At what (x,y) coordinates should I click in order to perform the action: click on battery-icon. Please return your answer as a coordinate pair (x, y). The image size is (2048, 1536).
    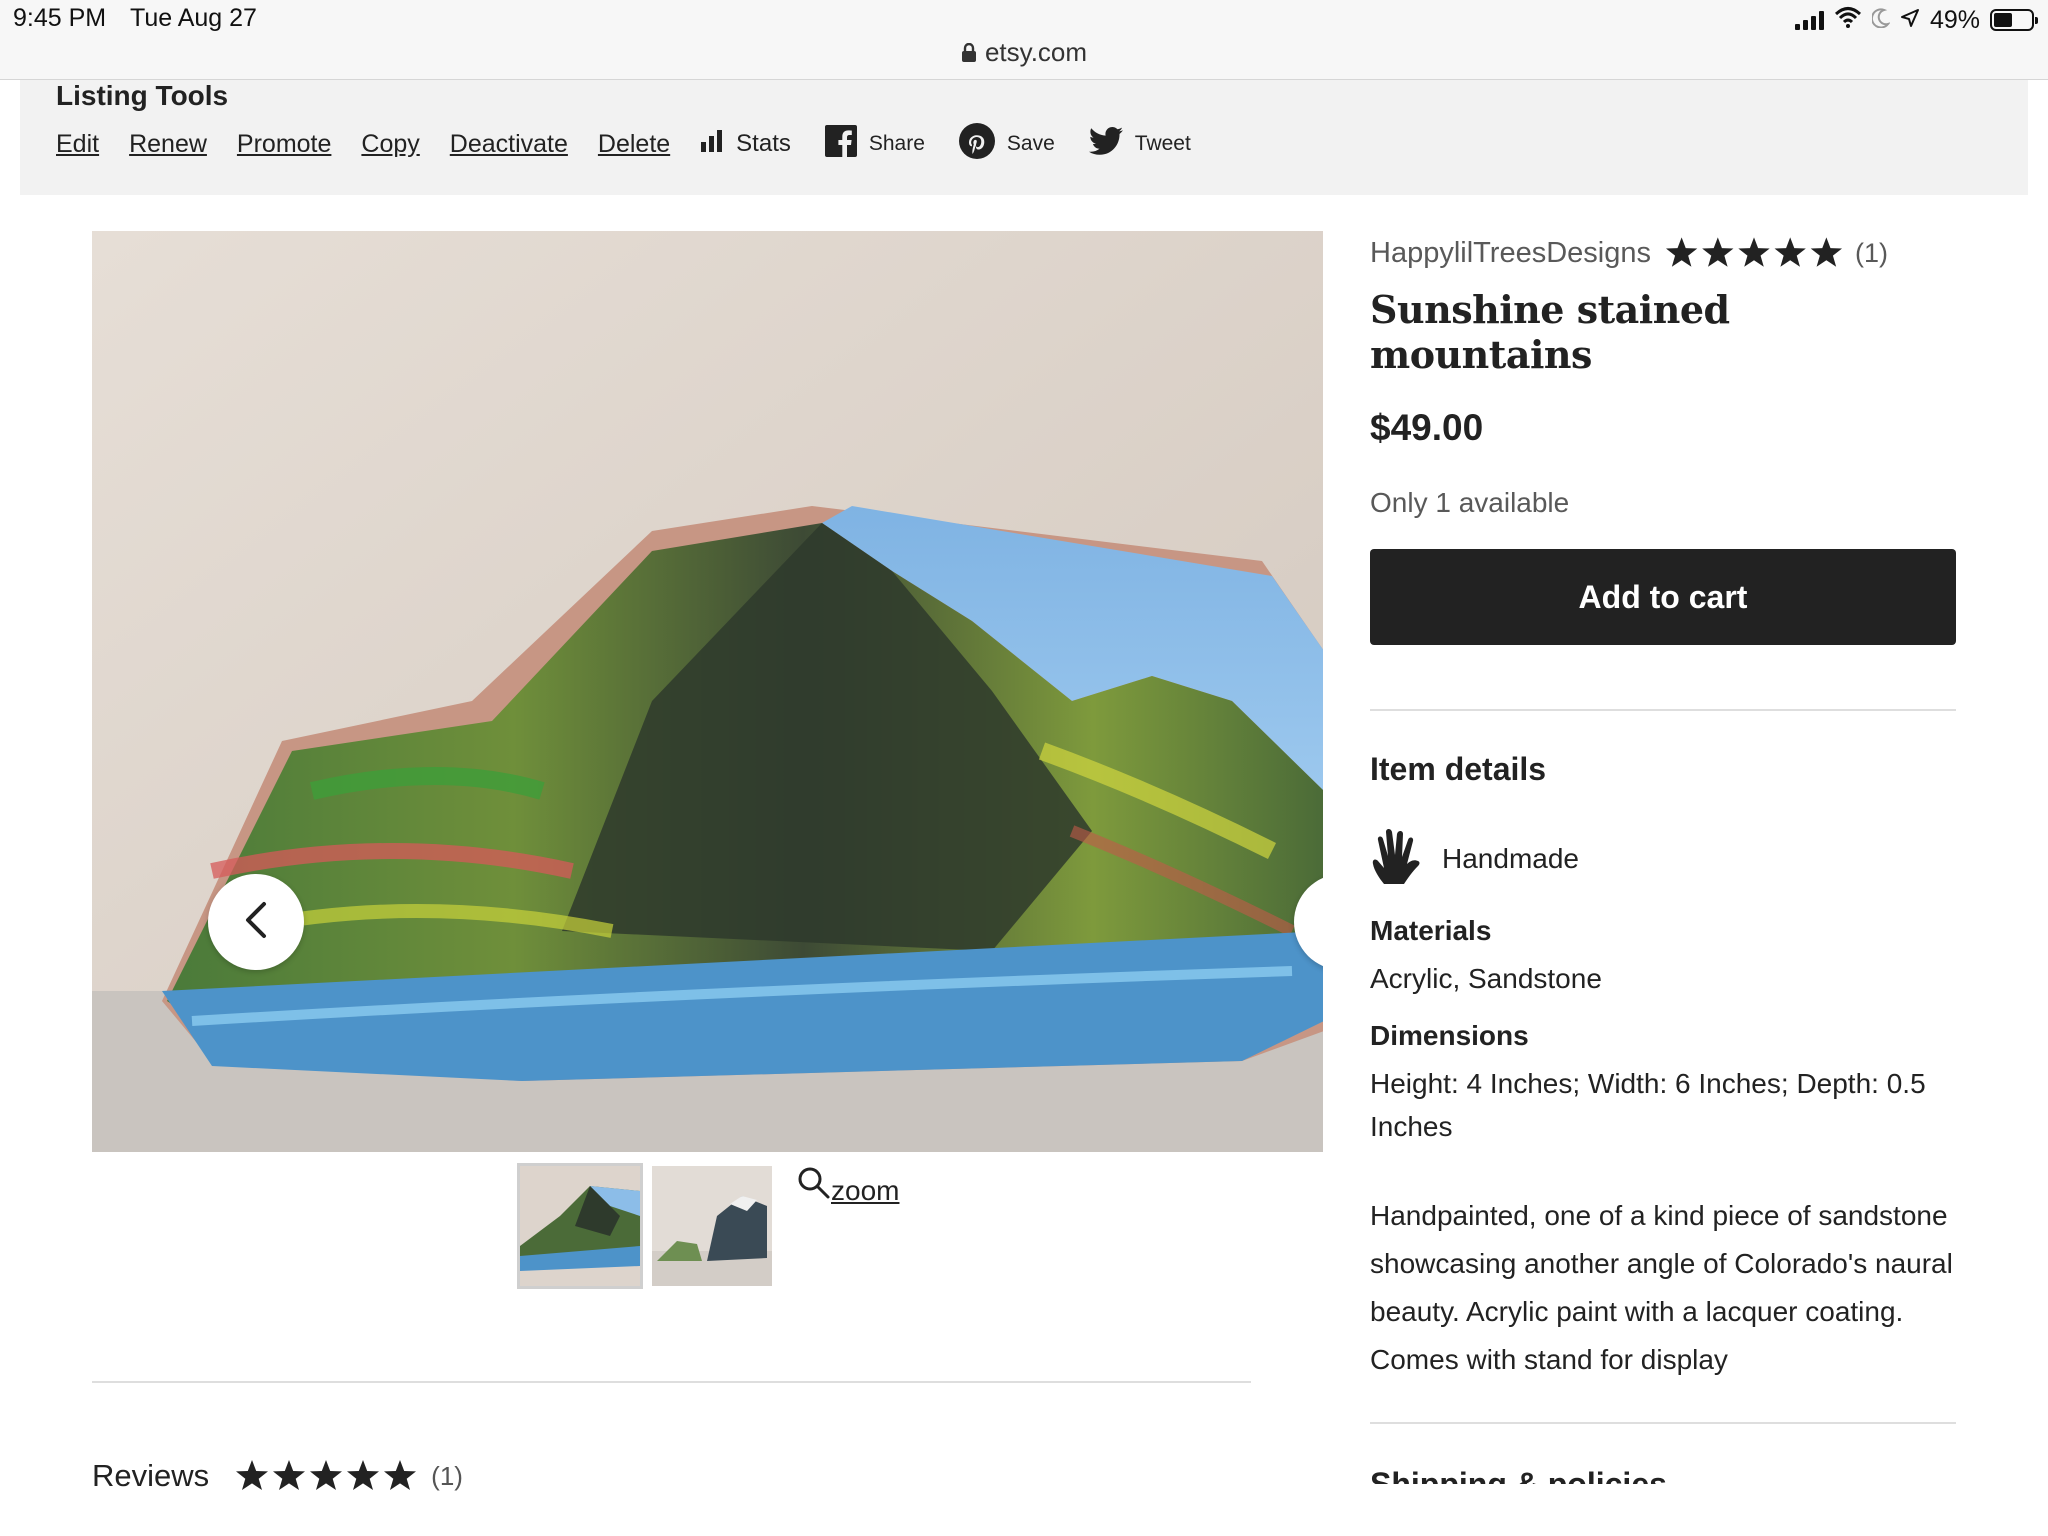
    Looking at the image, I should click on (2014, 20).